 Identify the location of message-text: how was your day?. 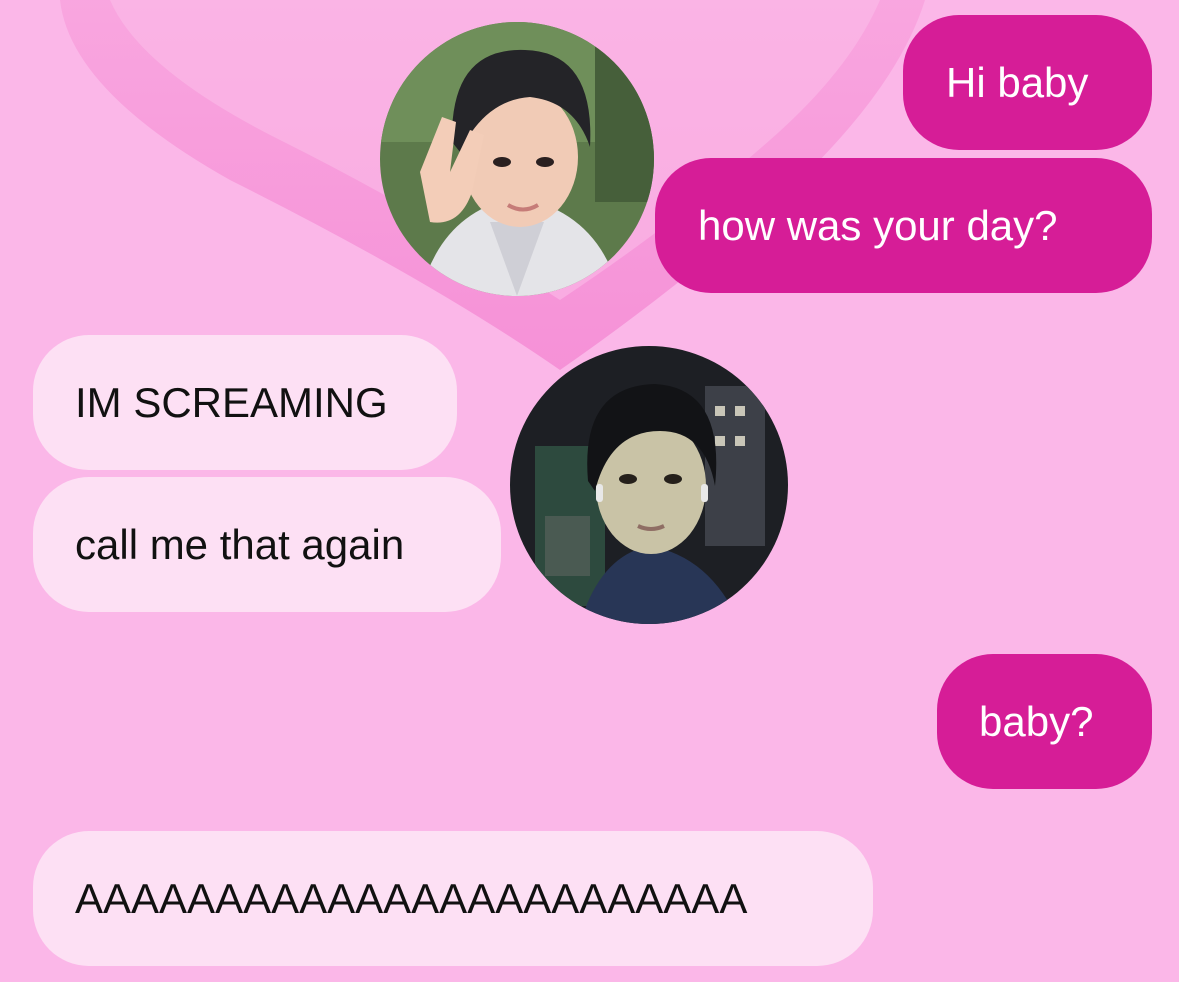
(878, 225).